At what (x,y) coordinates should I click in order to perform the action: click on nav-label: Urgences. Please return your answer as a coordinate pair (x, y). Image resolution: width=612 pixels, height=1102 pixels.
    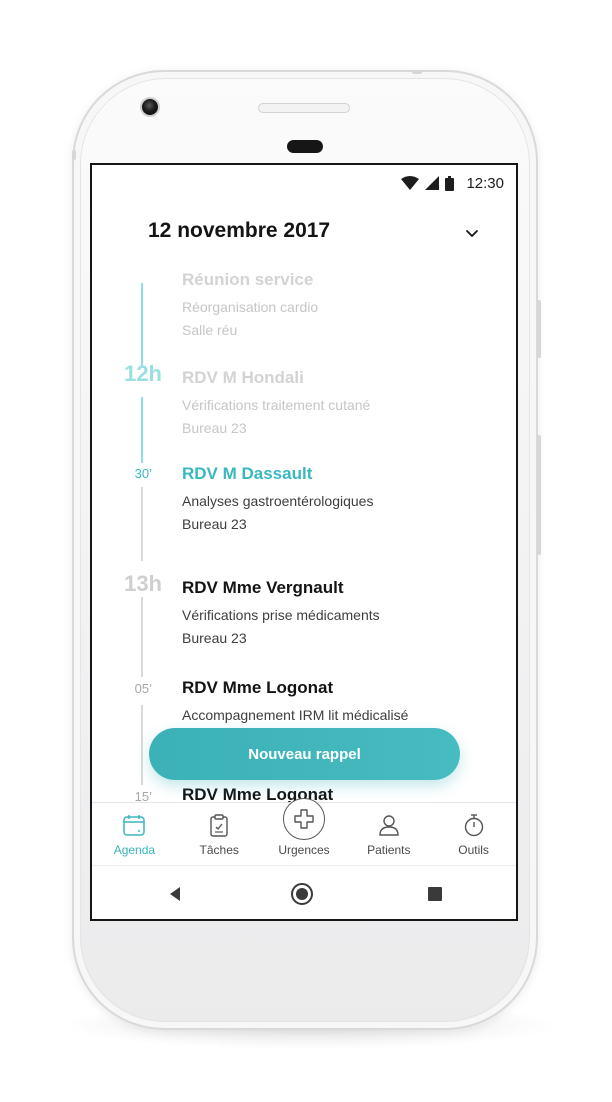
    Looking at the image, I should click on (304, 850).